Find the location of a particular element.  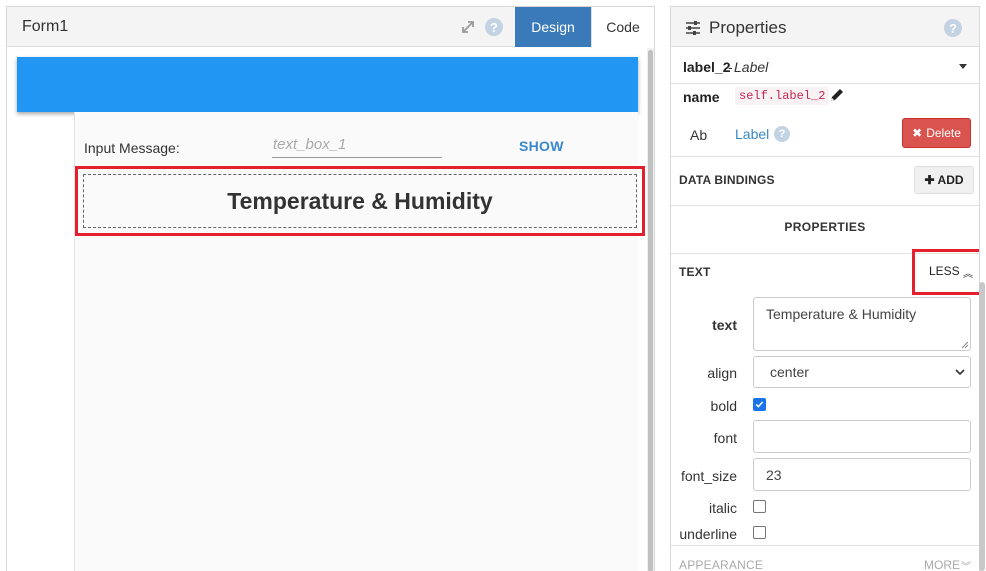

font-size-input: 23 is located at coordinates (862, 474).